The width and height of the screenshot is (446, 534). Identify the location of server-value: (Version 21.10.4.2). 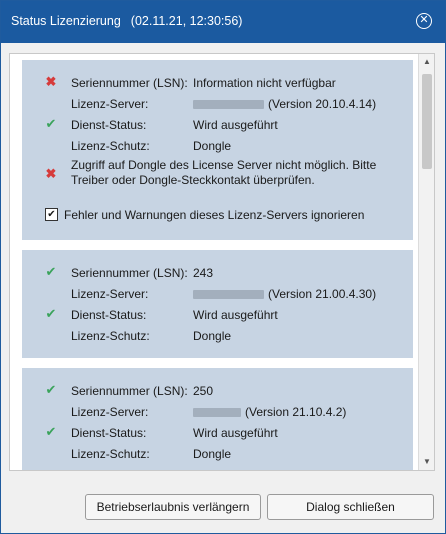
(269, 412).